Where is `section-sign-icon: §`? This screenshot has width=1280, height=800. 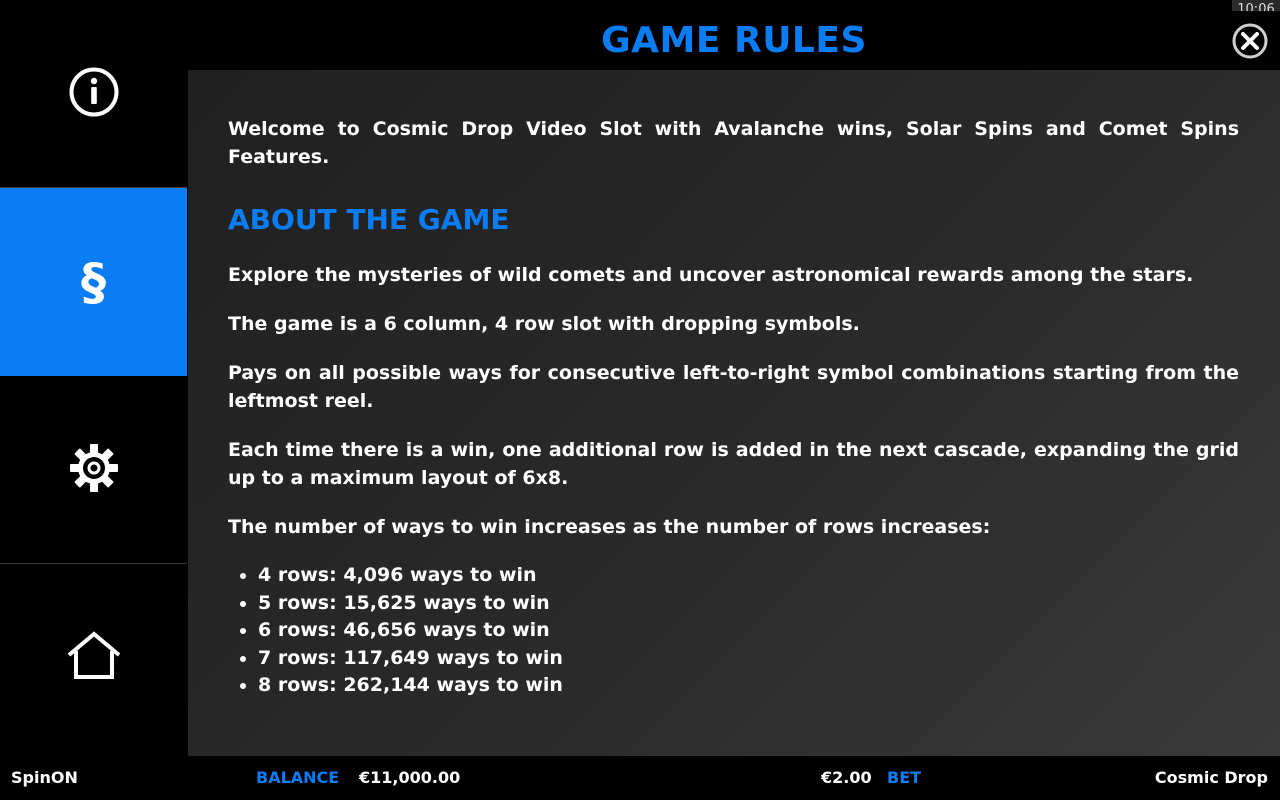 section-sign-icon: § is located at coordinates (93, 281).